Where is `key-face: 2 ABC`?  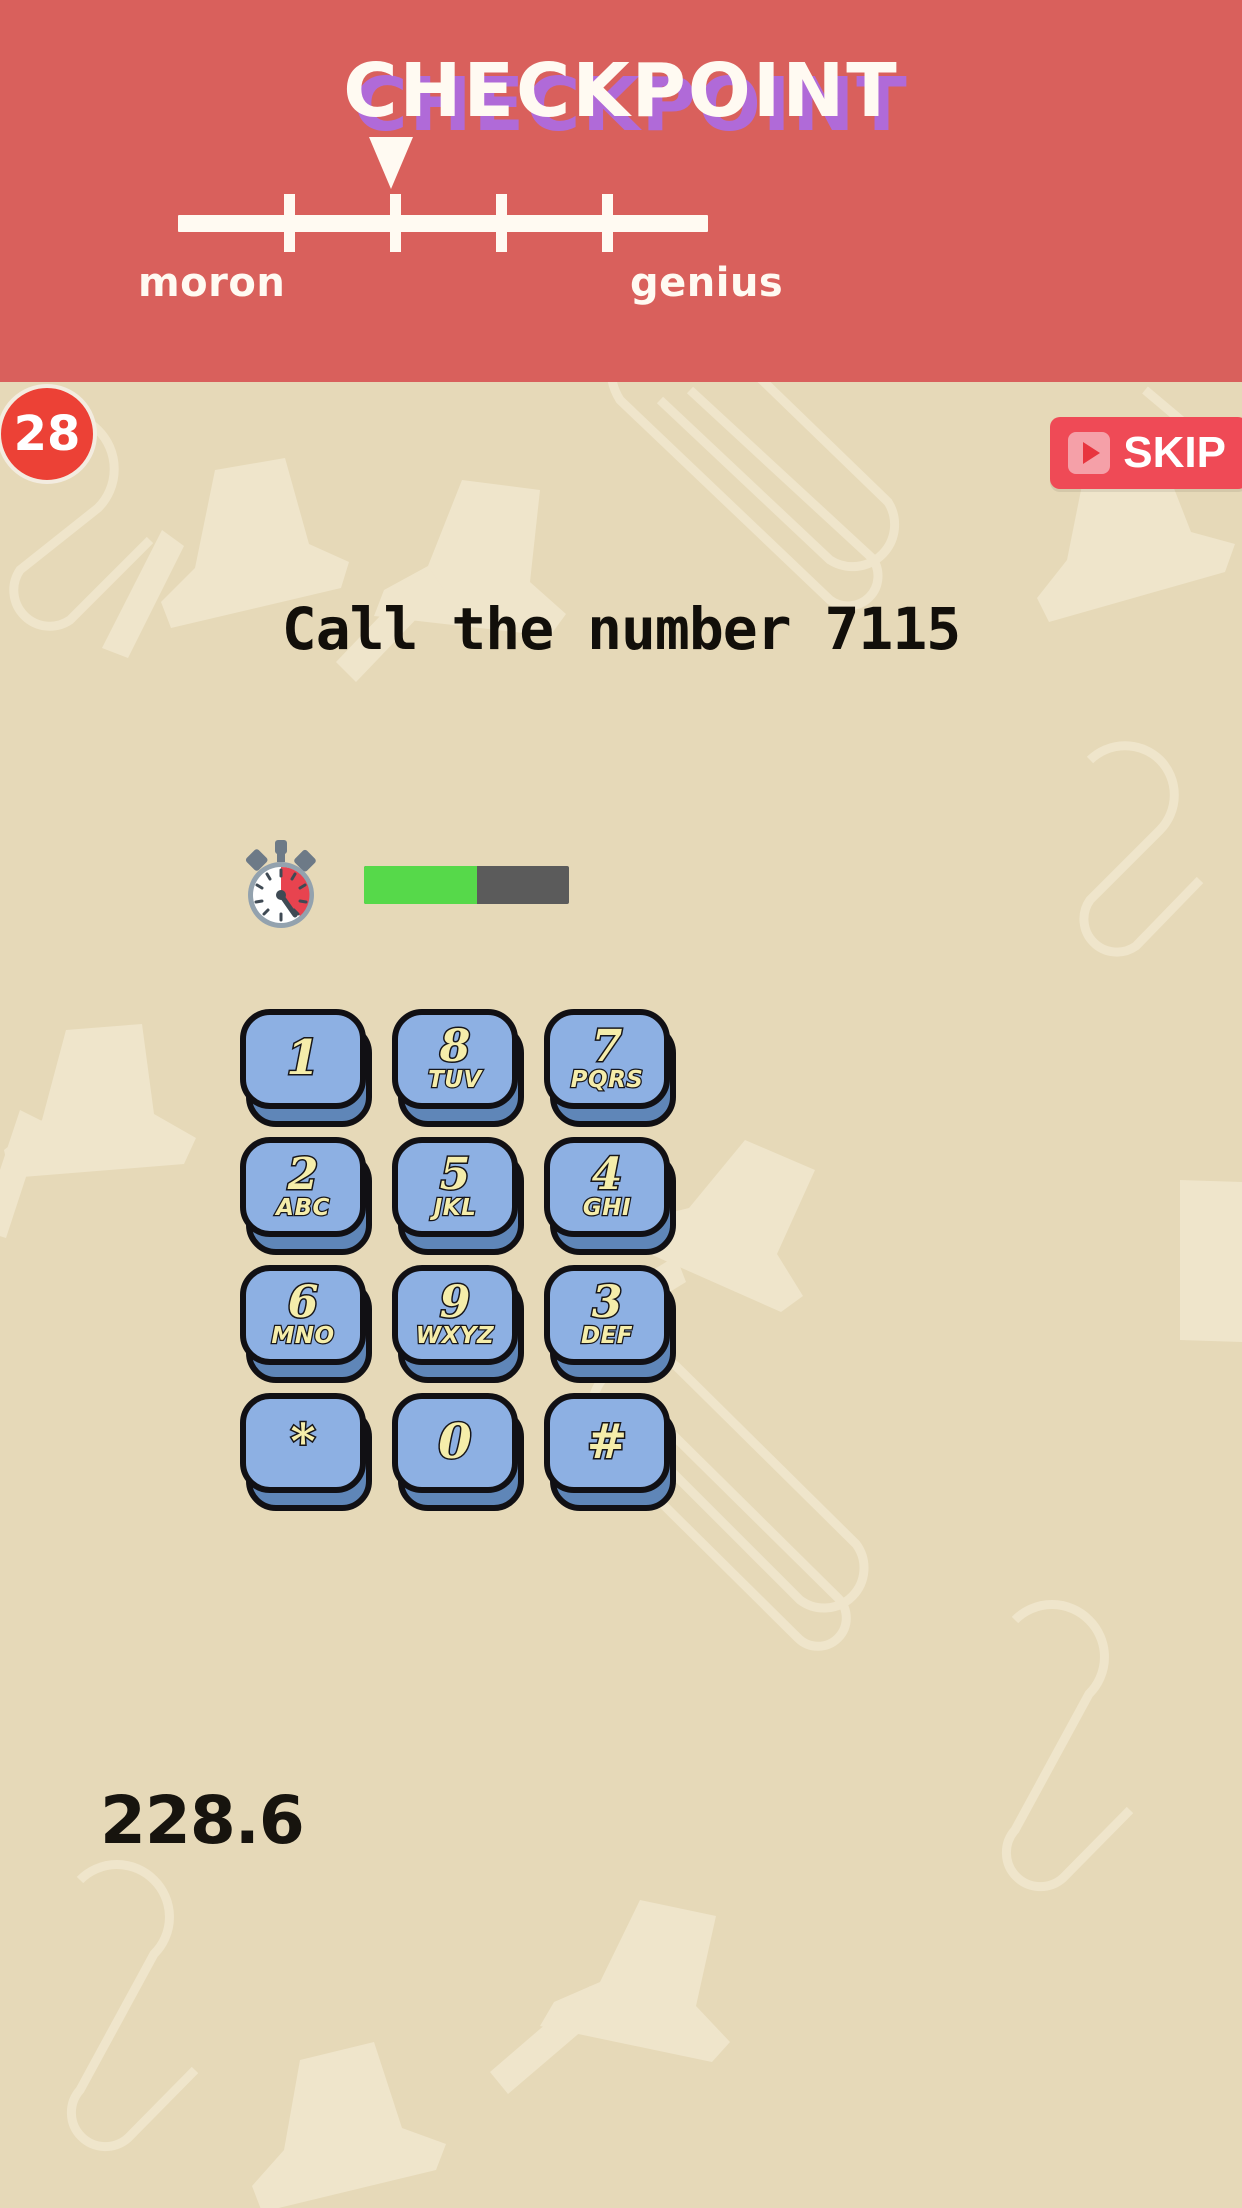
key-face: 2 ABC is located at coordinates (303, 1187).